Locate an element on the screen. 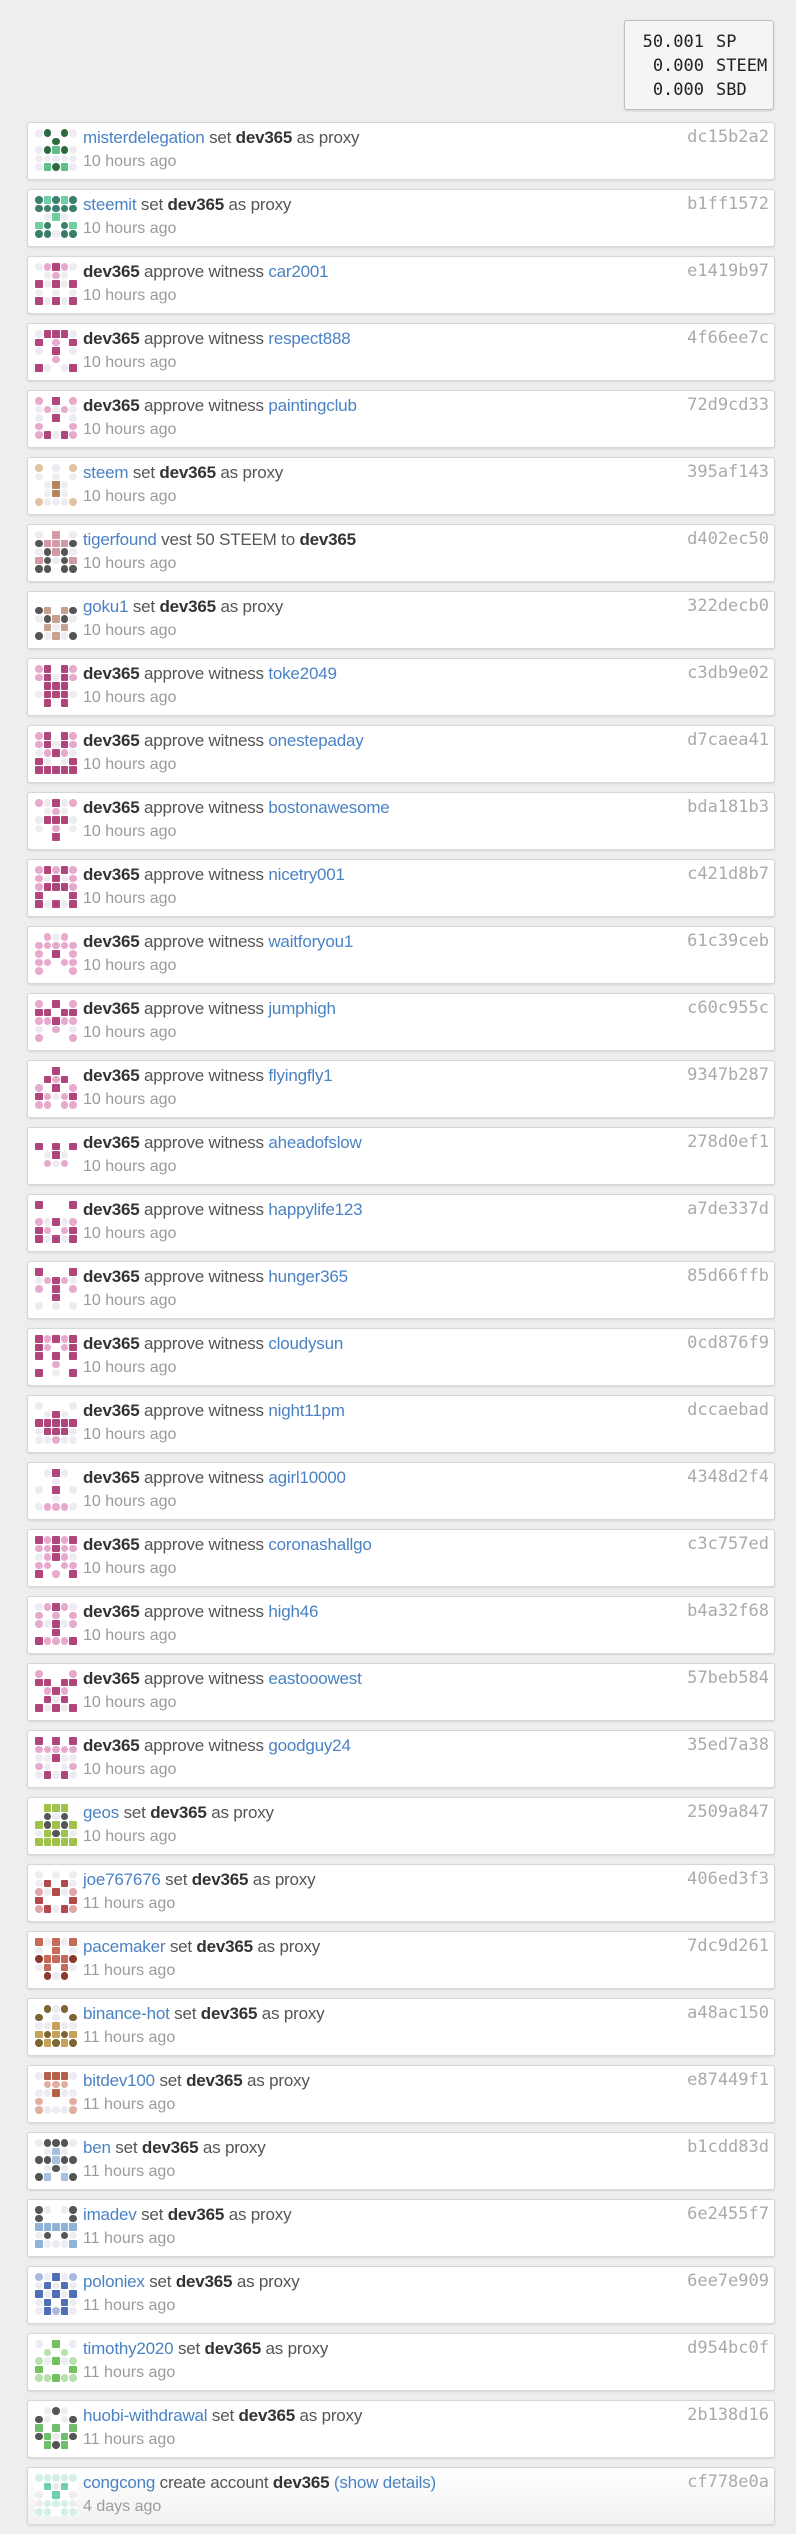  transaction-hash: 35ed7a38 is located at coordinates (728, 1745).